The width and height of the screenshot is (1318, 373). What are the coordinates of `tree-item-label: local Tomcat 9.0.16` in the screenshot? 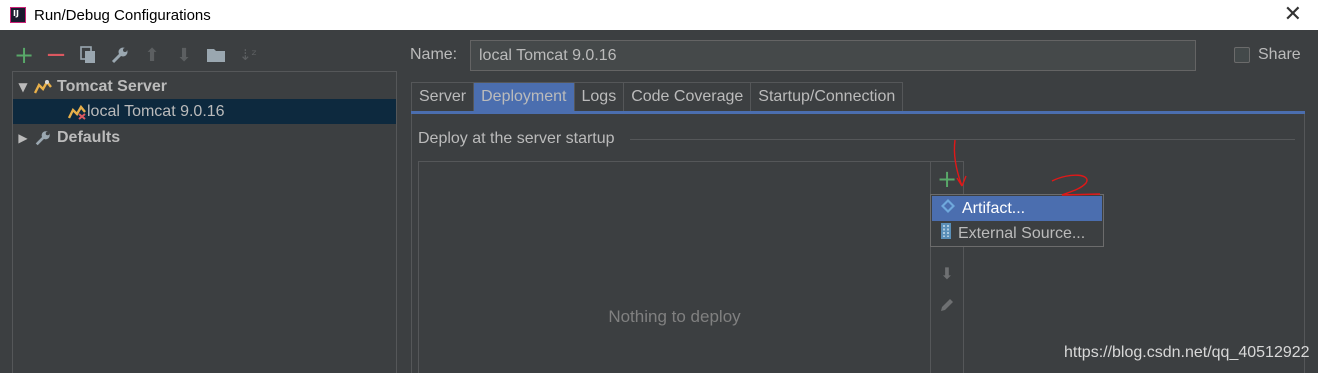 It's located at (156, 111).